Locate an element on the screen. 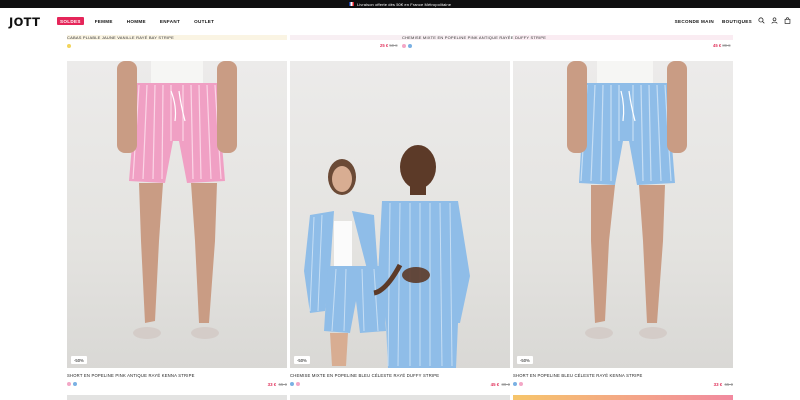 The height and width of the screenshot is (400, 800). nav-item-soldes: SOLDES is located at coordinates (70, 21).